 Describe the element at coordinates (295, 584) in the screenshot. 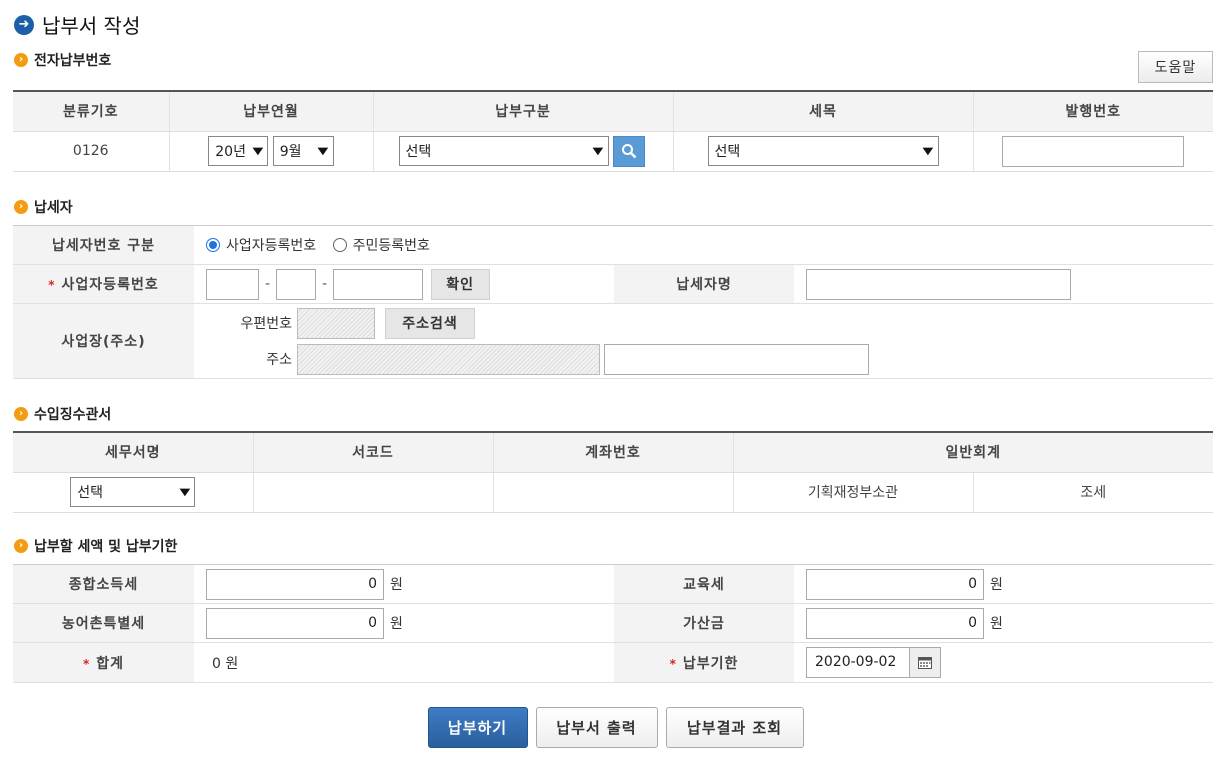

I see `income-tax-input: 0` at that location.